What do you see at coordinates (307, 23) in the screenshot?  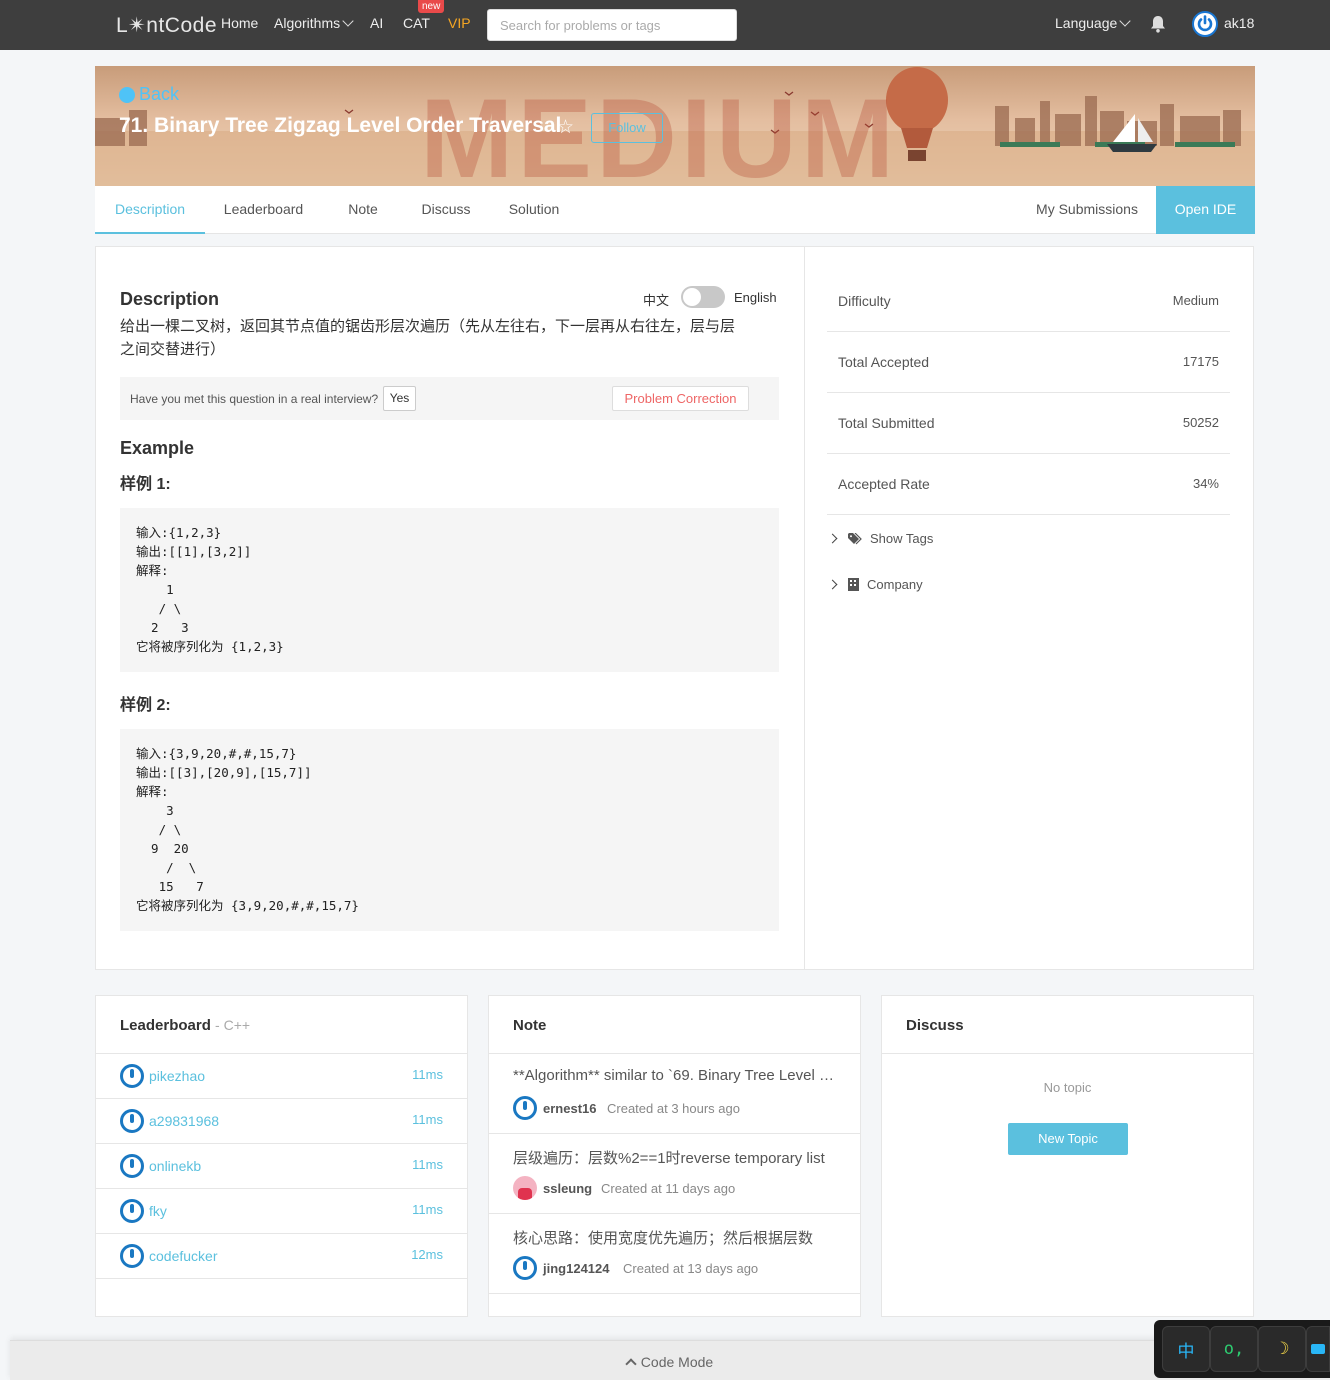 I see `nav-algorithms-label: Algorithms` at bounding box center [307, 23].